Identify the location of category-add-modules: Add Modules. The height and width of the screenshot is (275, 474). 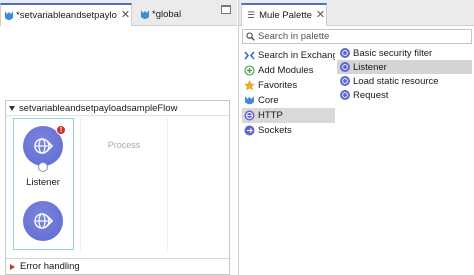
(288, 70).